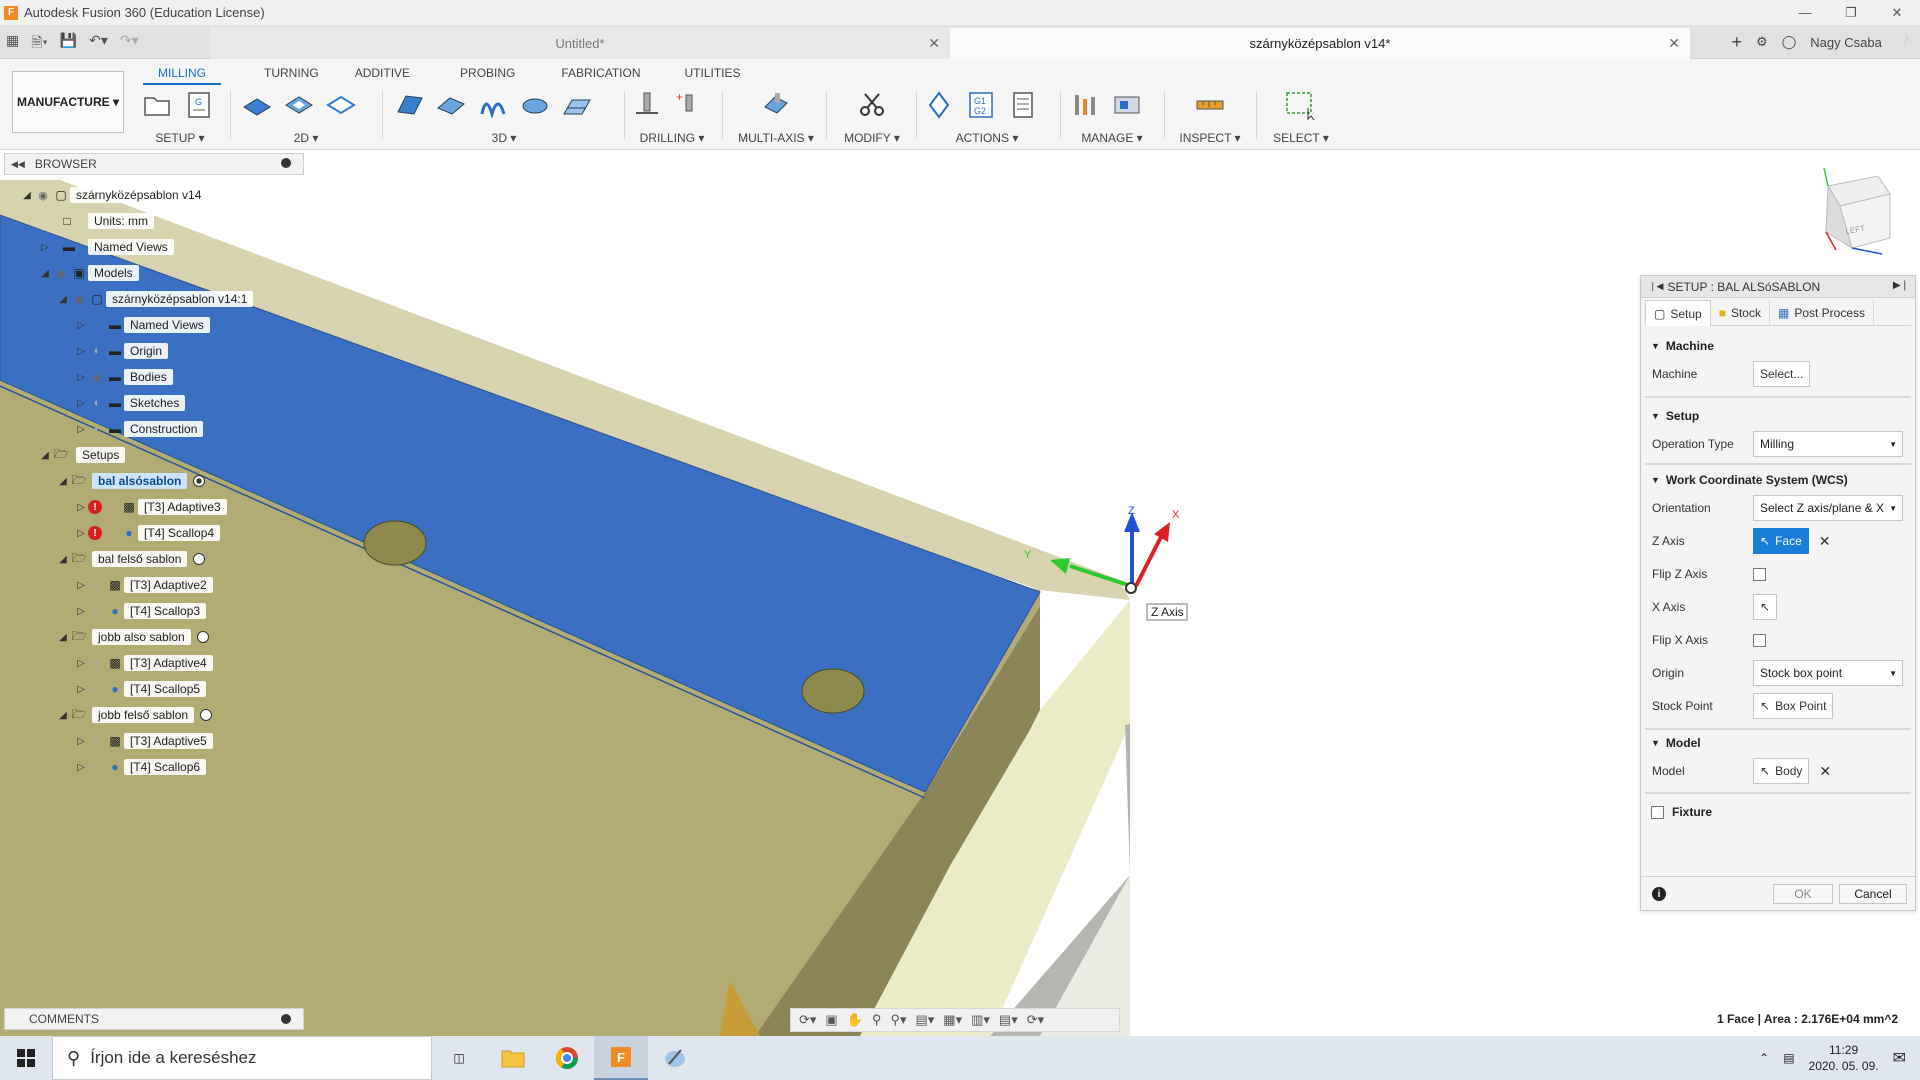  What do you see at coordinates (68, 102) in the screenshot?
I see `workspace-switcher: MANUFACTURE ▾` at bounding box center [68, 102].